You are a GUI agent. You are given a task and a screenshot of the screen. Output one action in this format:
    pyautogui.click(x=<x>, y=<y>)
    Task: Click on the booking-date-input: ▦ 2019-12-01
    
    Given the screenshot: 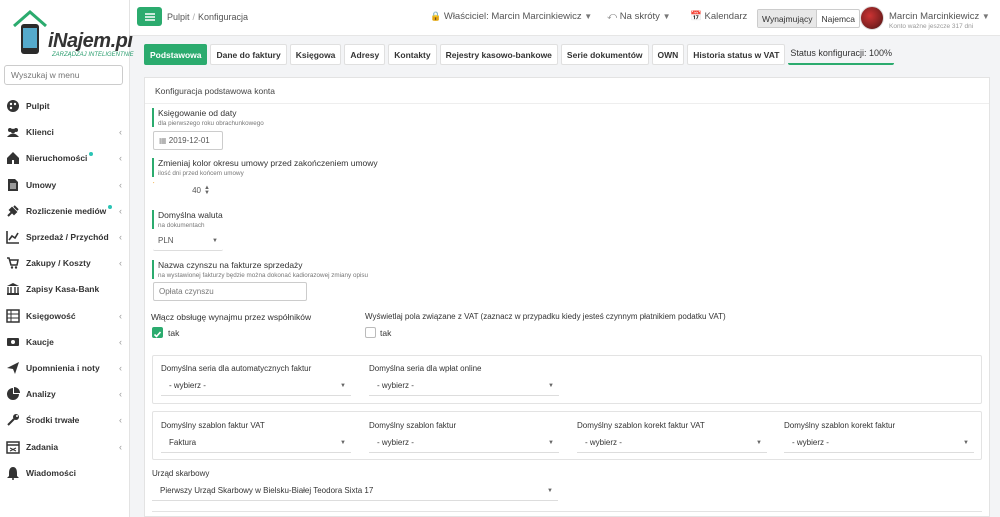 What is the action you would take?
    pyautogui.click(x=188, y=140)
    